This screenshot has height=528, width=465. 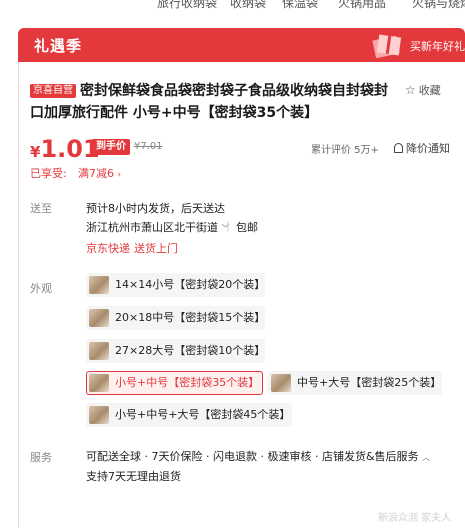 What do you see at coordinates (41, 288) in the screenshot?
I see `variant-label: 外观` at bounding box center [41, 288].